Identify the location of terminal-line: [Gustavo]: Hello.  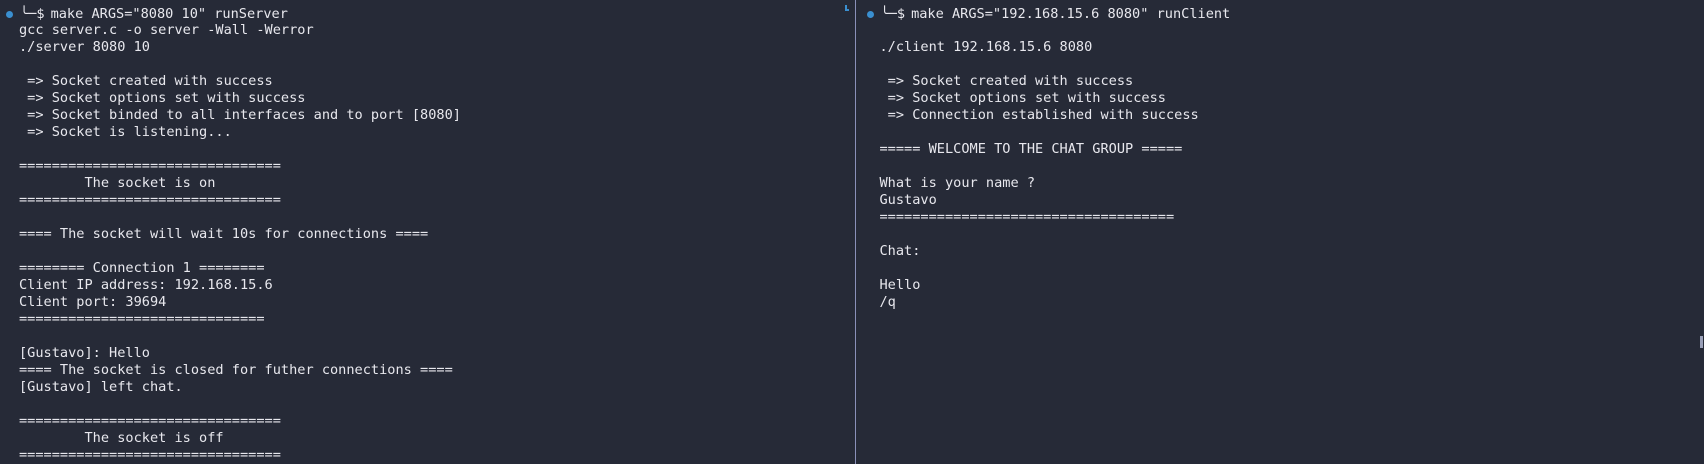
(84, 353).